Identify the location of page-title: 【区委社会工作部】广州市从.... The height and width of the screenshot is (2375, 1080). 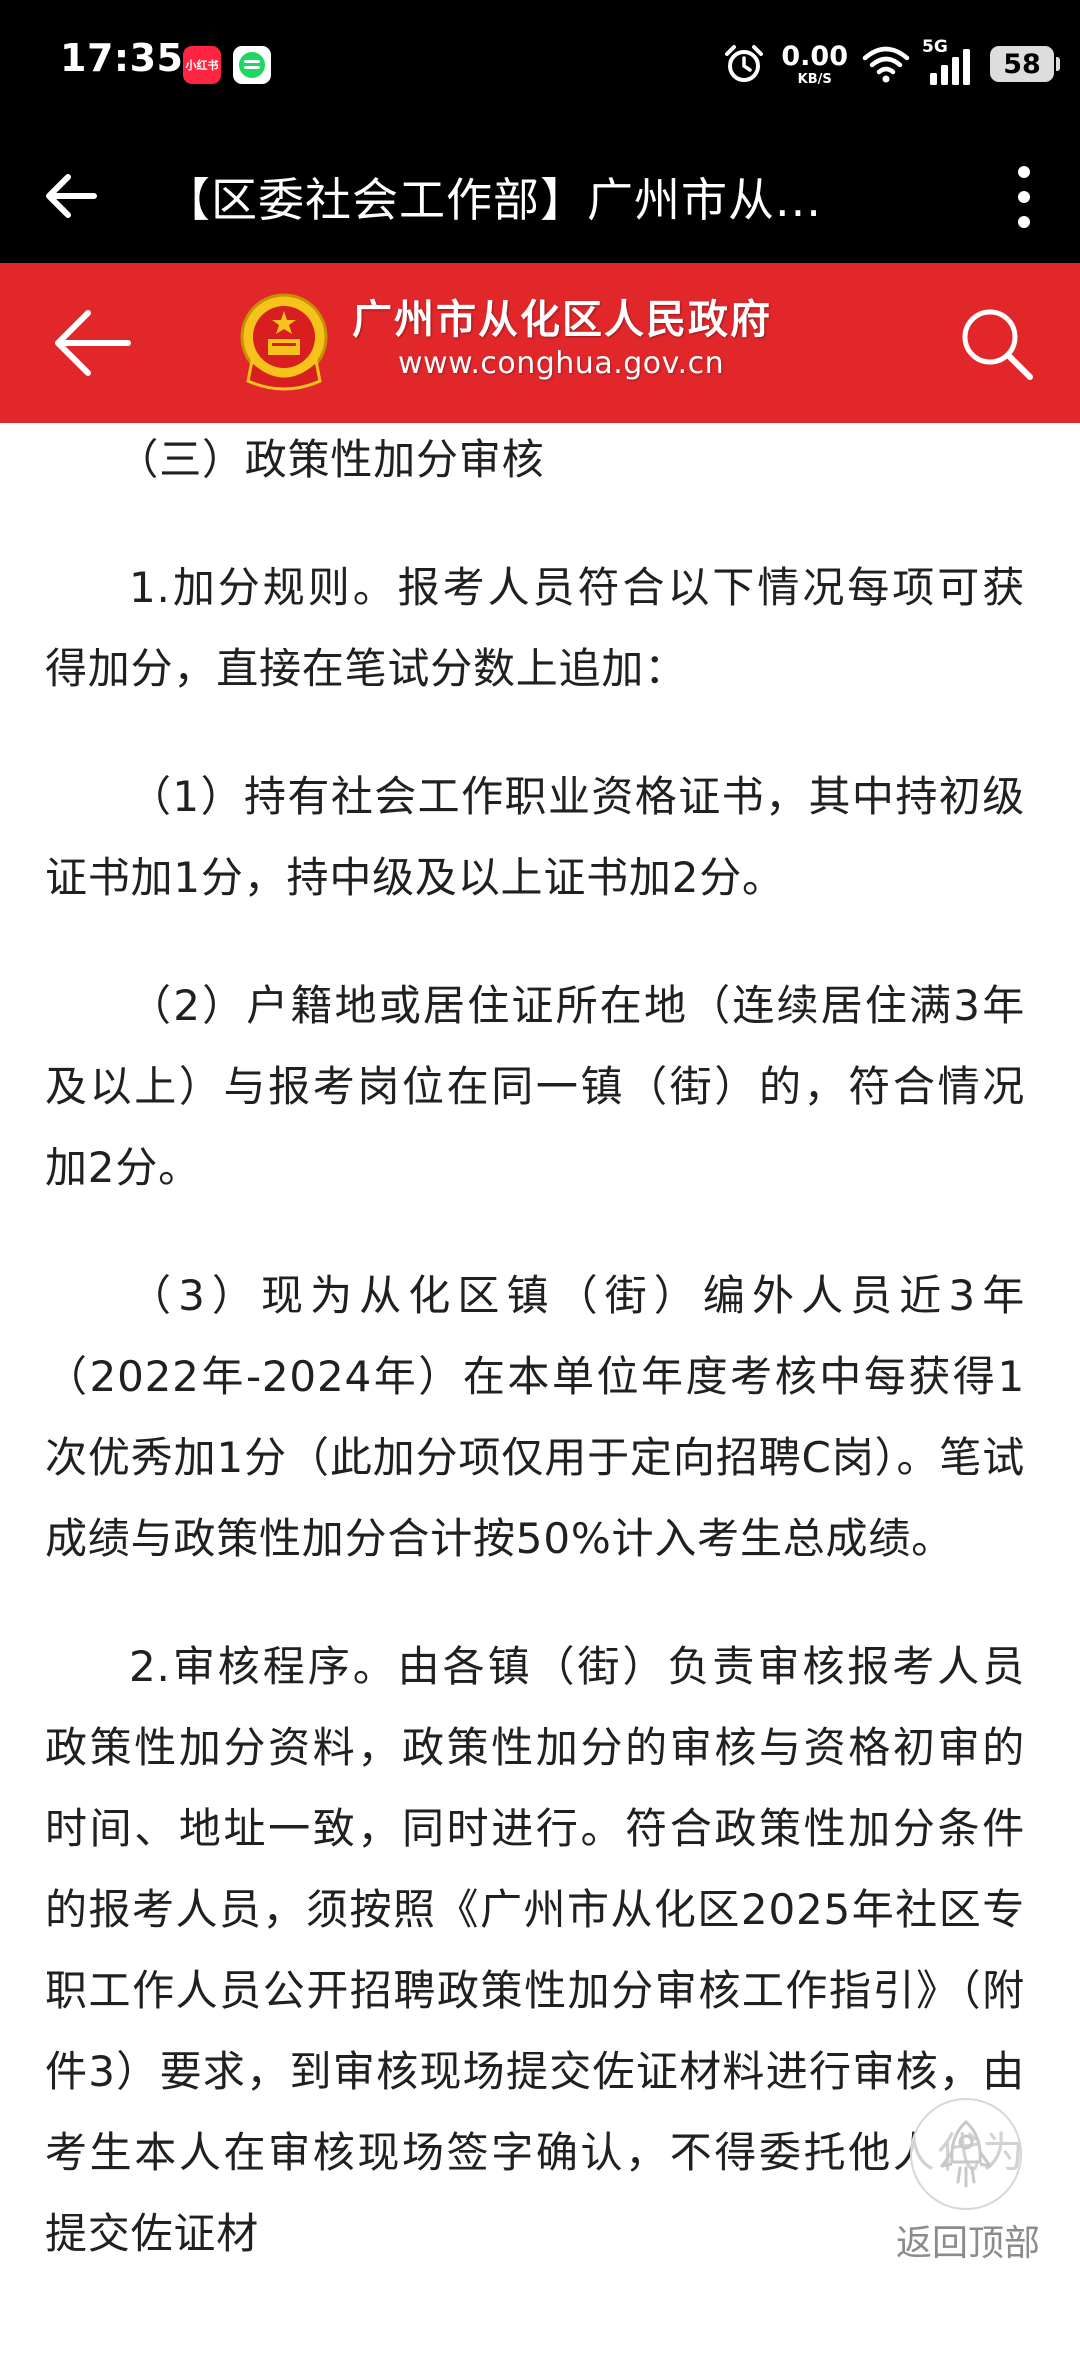
(493, 200).